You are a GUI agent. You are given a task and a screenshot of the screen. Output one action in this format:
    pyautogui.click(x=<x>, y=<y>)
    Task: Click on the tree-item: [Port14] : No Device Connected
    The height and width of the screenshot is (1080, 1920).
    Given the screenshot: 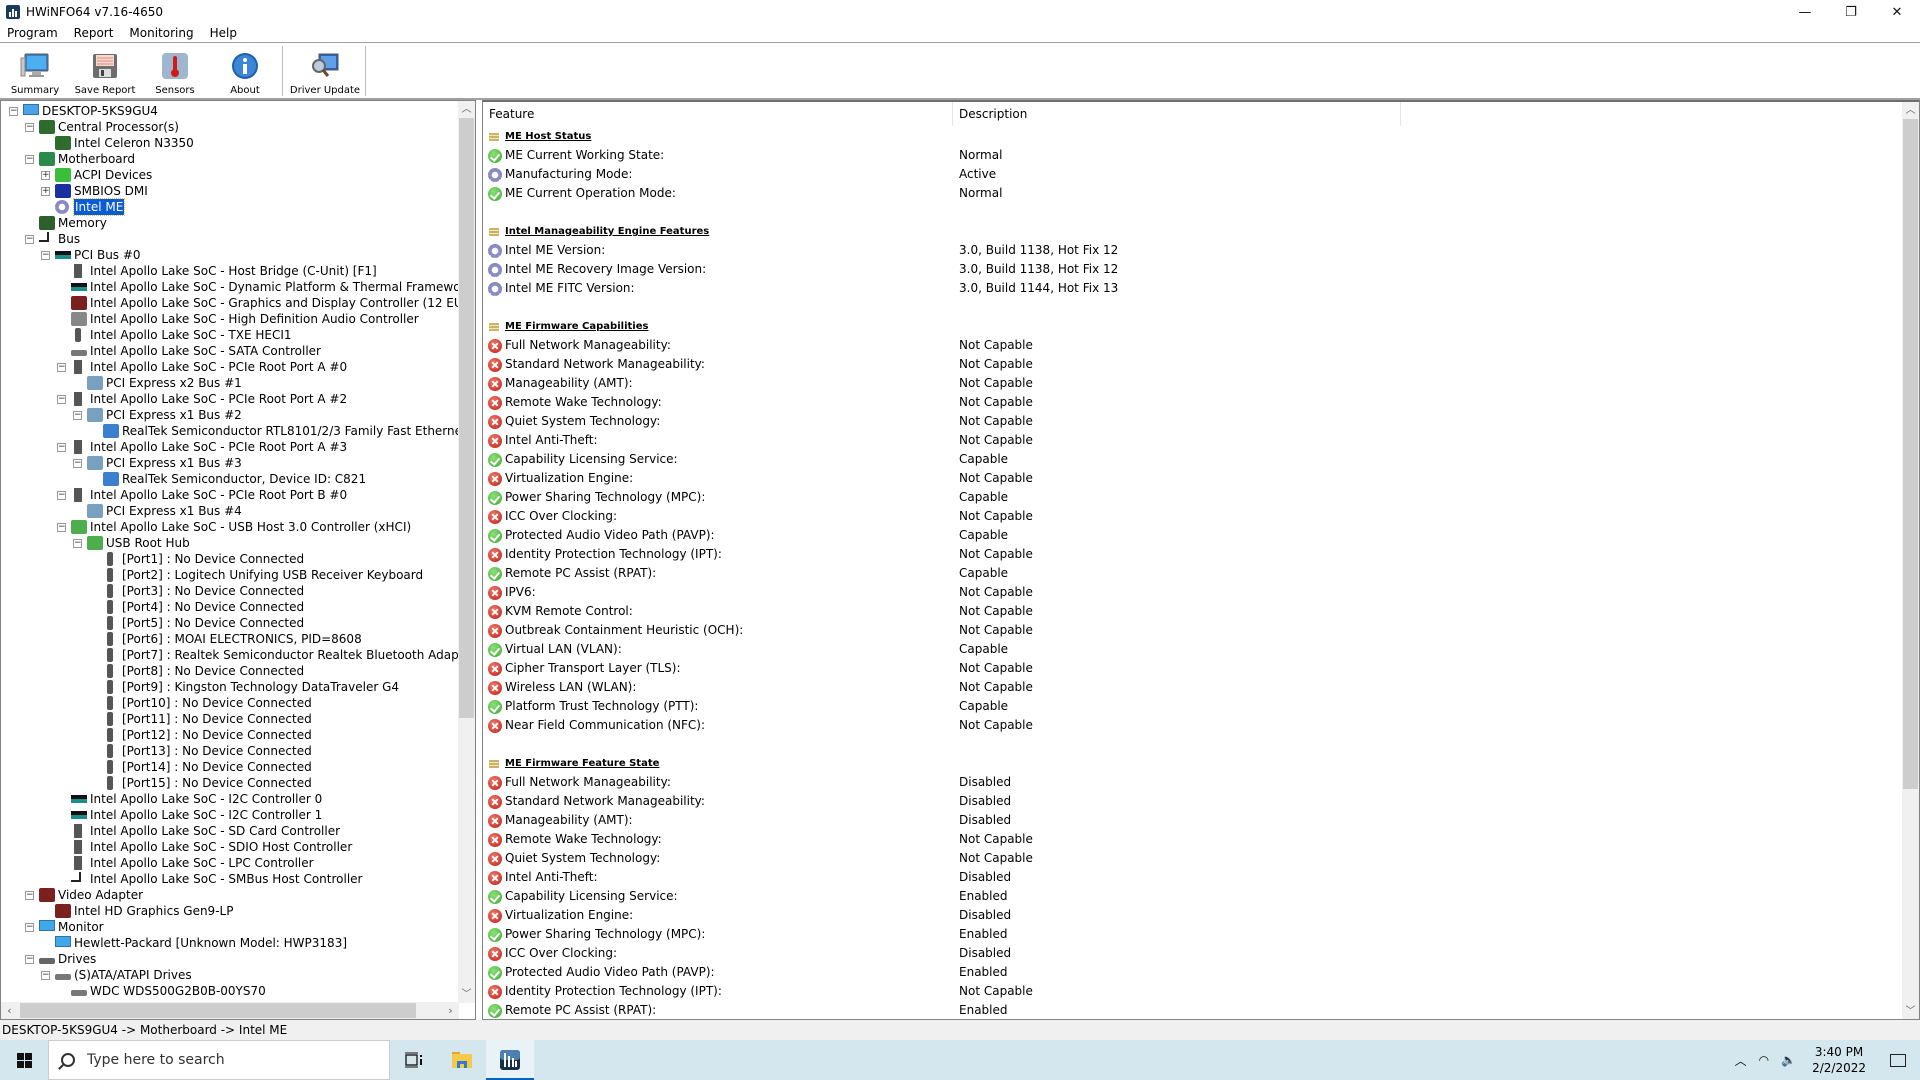 What is the action you would take?
    pyautogui.click(x=230, y=767)
    